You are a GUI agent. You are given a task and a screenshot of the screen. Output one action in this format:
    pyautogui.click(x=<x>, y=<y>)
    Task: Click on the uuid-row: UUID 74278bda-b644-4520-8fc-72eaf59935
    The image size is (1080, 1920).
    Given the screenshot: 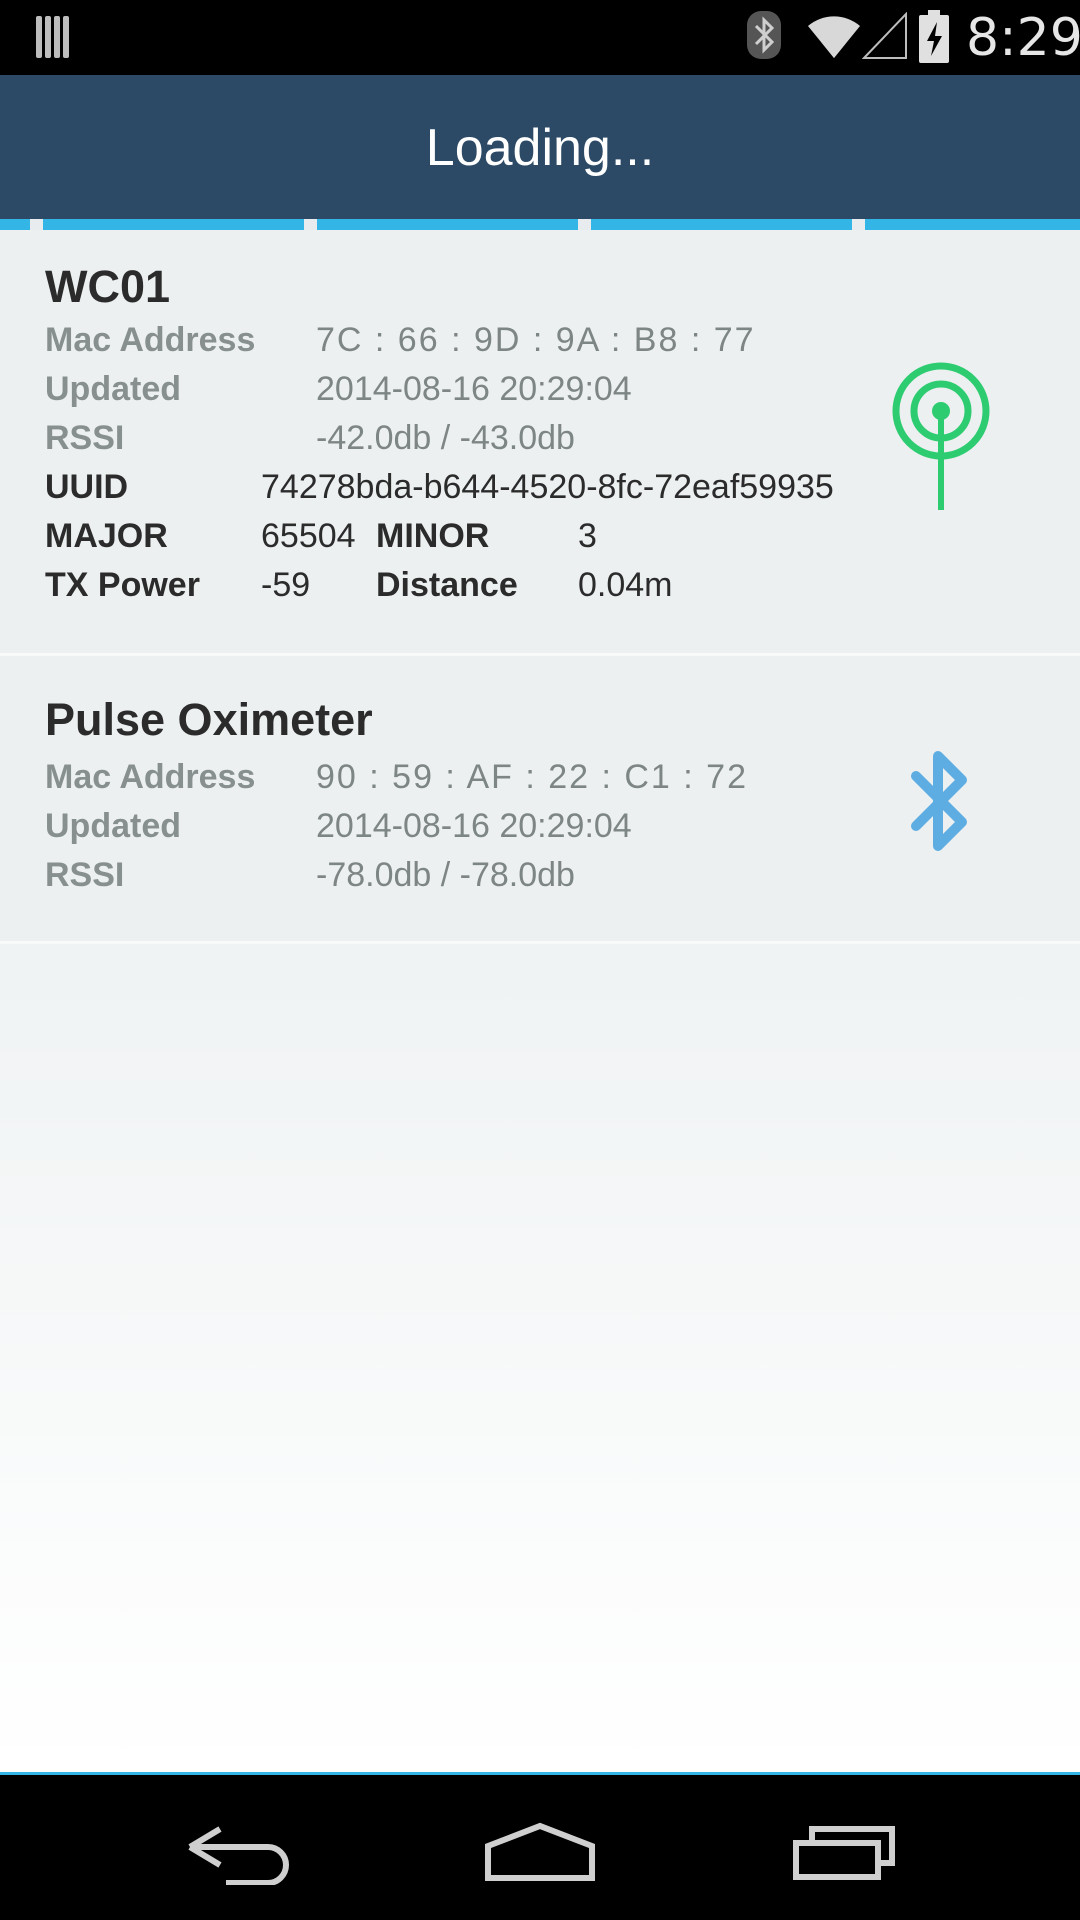 What is the action you would take?
    pyautogui.click(x=439, y=487)
    